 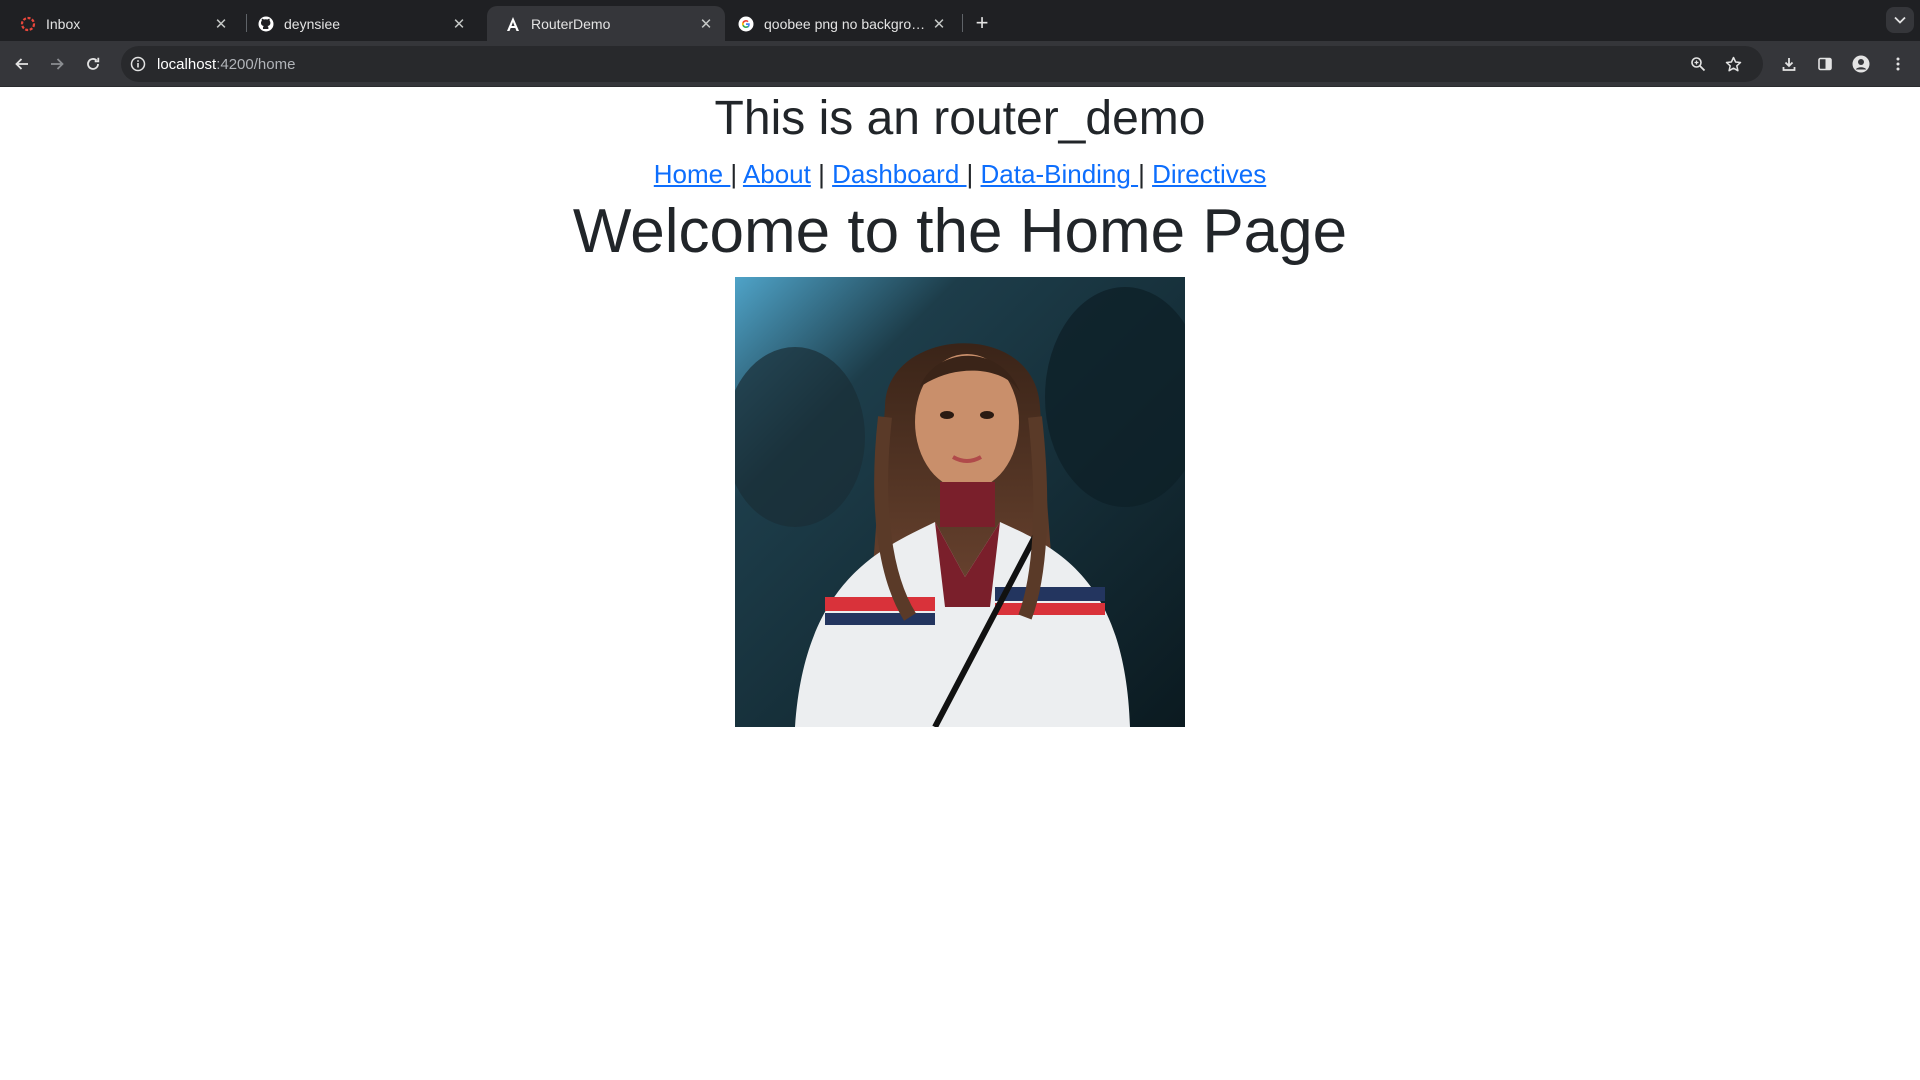 What do you see at coordinates (692, 174) in the screenshot?
I see `nav-link-home: Home` at bounding box center [692, 174].